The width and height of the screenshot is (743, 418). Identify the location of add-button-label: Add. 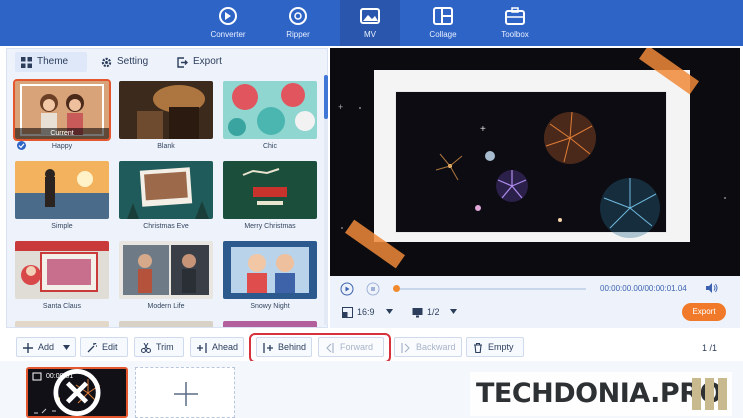
(46, 347).